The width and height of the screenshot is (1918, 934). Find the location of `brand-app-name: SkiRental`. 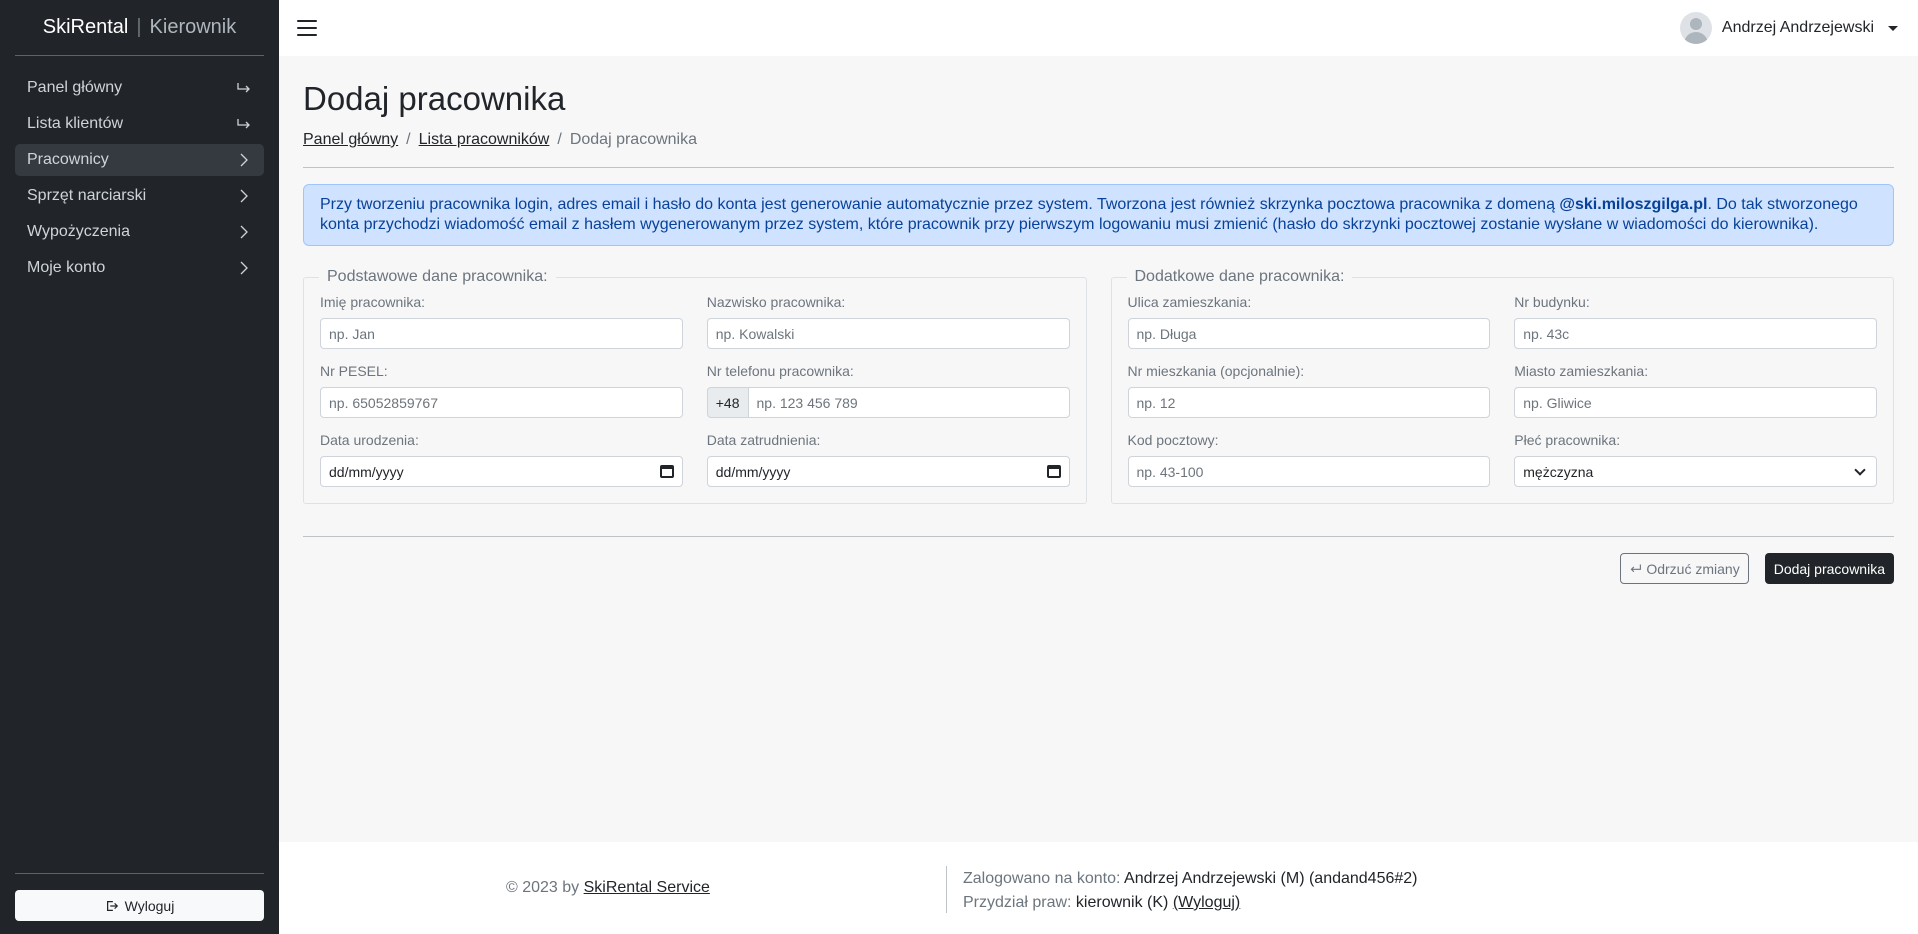

brand-app-name: SkiRental is located at coordinates (85, 27).